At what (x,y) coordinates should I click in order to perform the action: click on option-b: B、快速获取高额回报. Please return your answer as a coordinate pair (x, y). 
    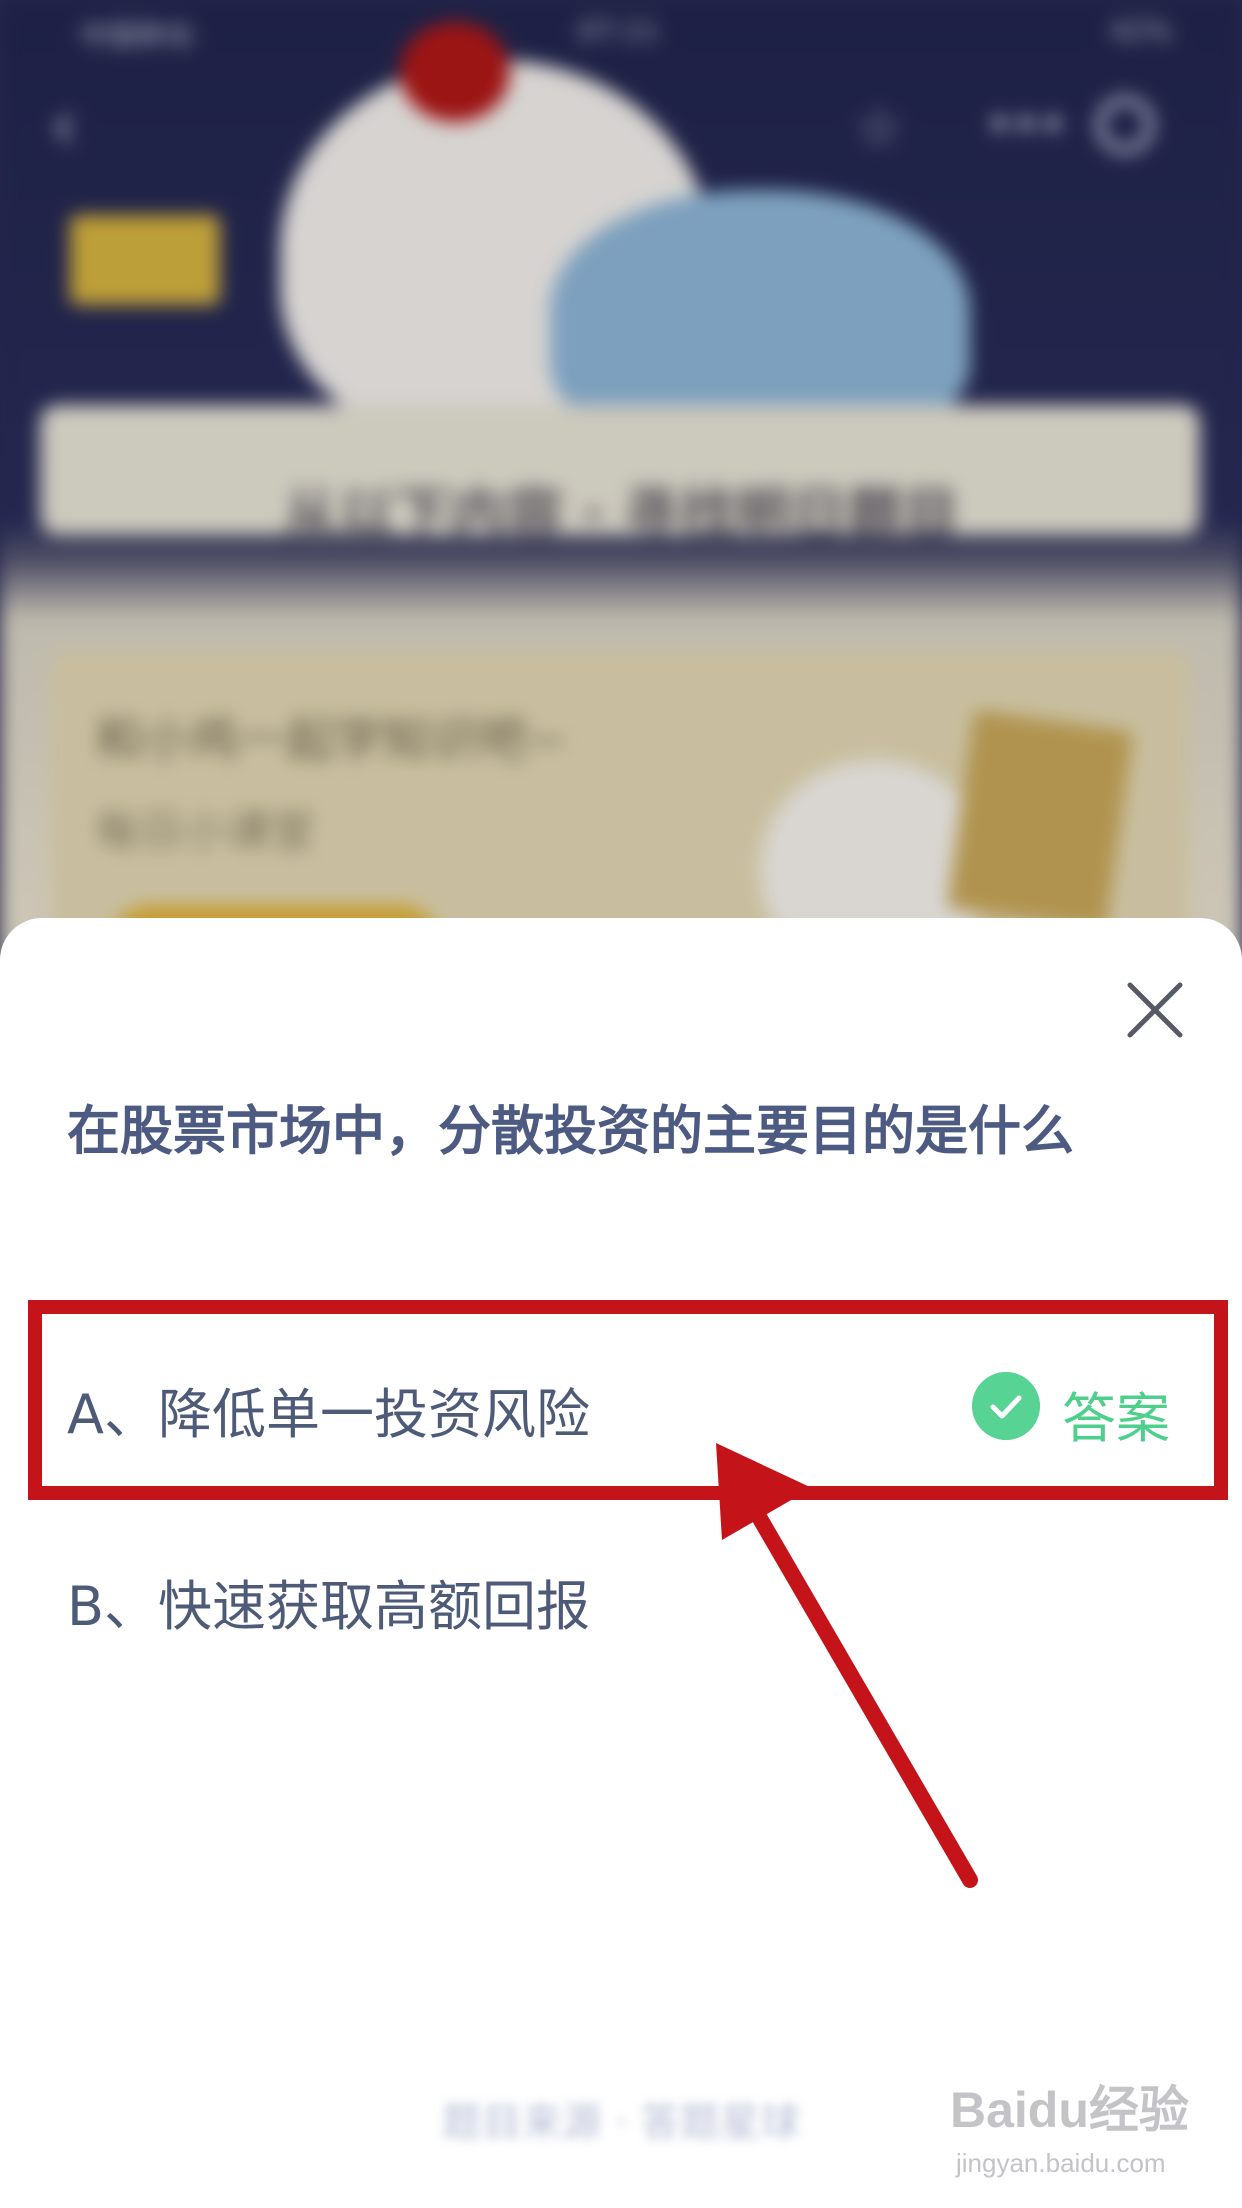
    Looking at the image, I should click on (621, 1597).